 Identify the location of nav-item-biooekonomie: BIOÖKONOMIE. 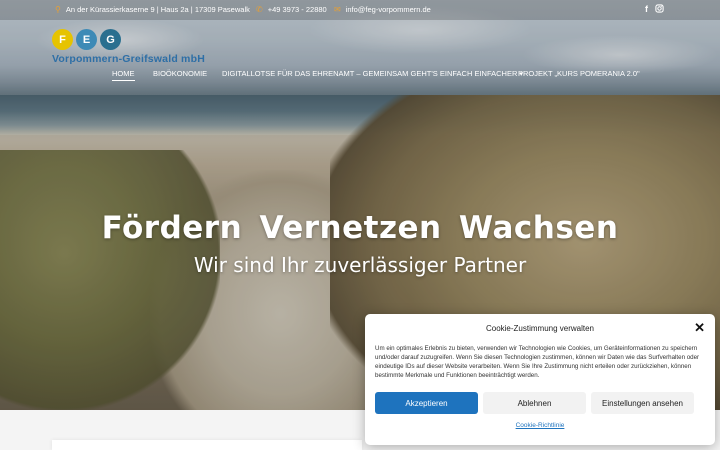
(180, 73).